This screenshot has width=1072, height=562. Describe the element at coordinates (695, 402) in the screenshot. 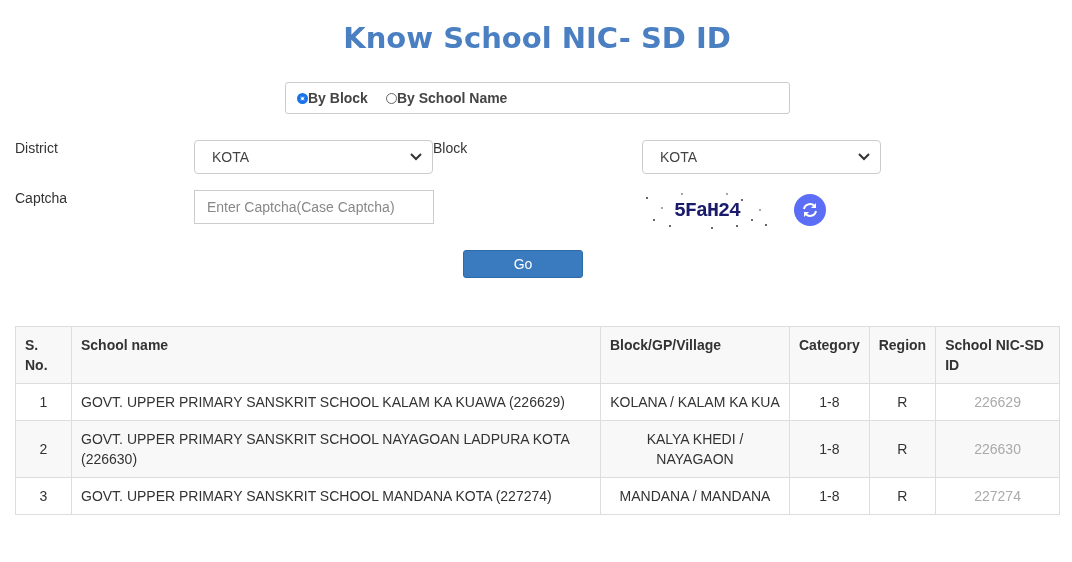

I see `table-cell: KOLANA / KALAM KA KUA` at that location.